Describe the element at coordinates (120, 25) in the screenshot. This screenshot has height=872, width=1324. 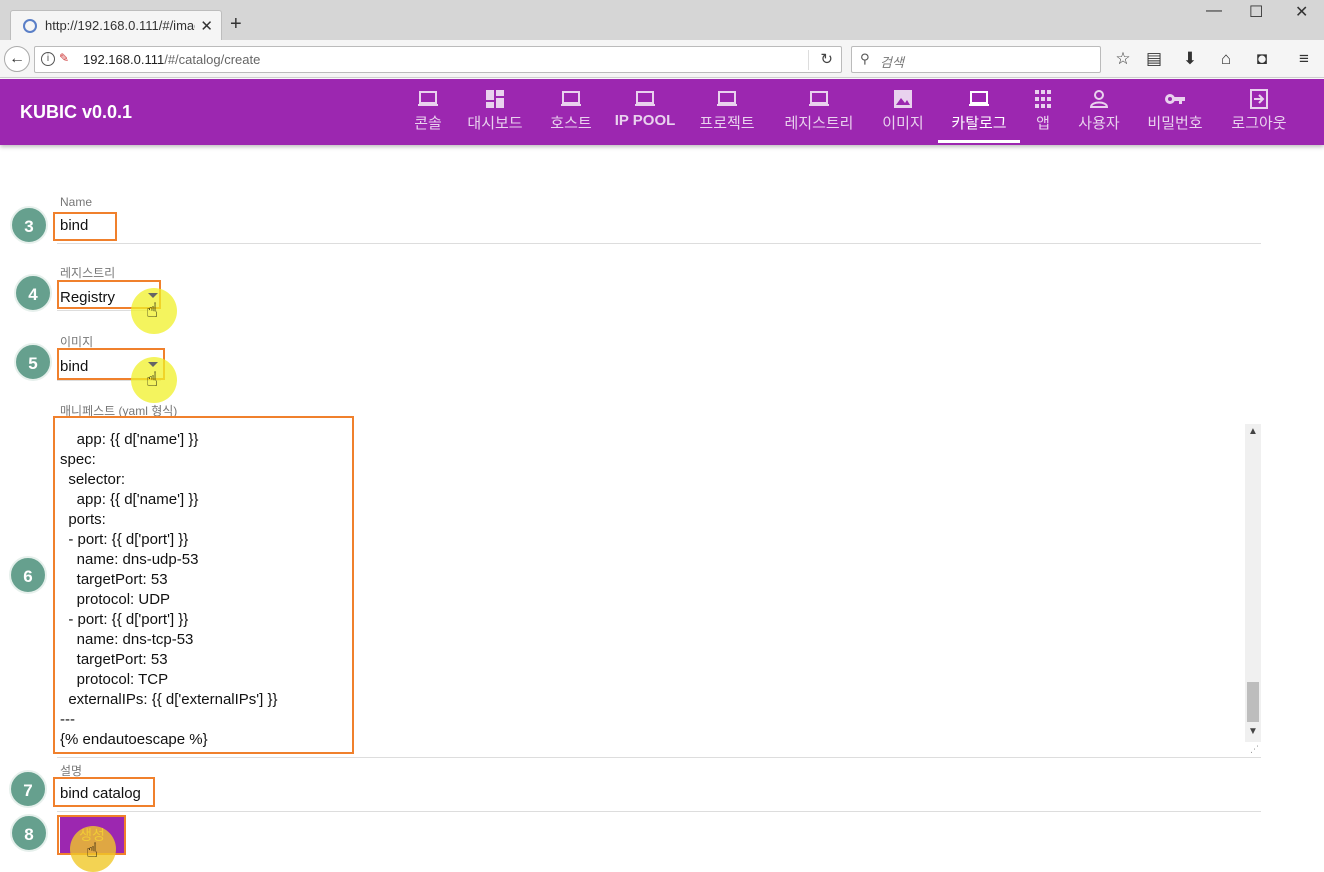
I see `tab-title: http://192.168.0.111/#/imag` at that location.